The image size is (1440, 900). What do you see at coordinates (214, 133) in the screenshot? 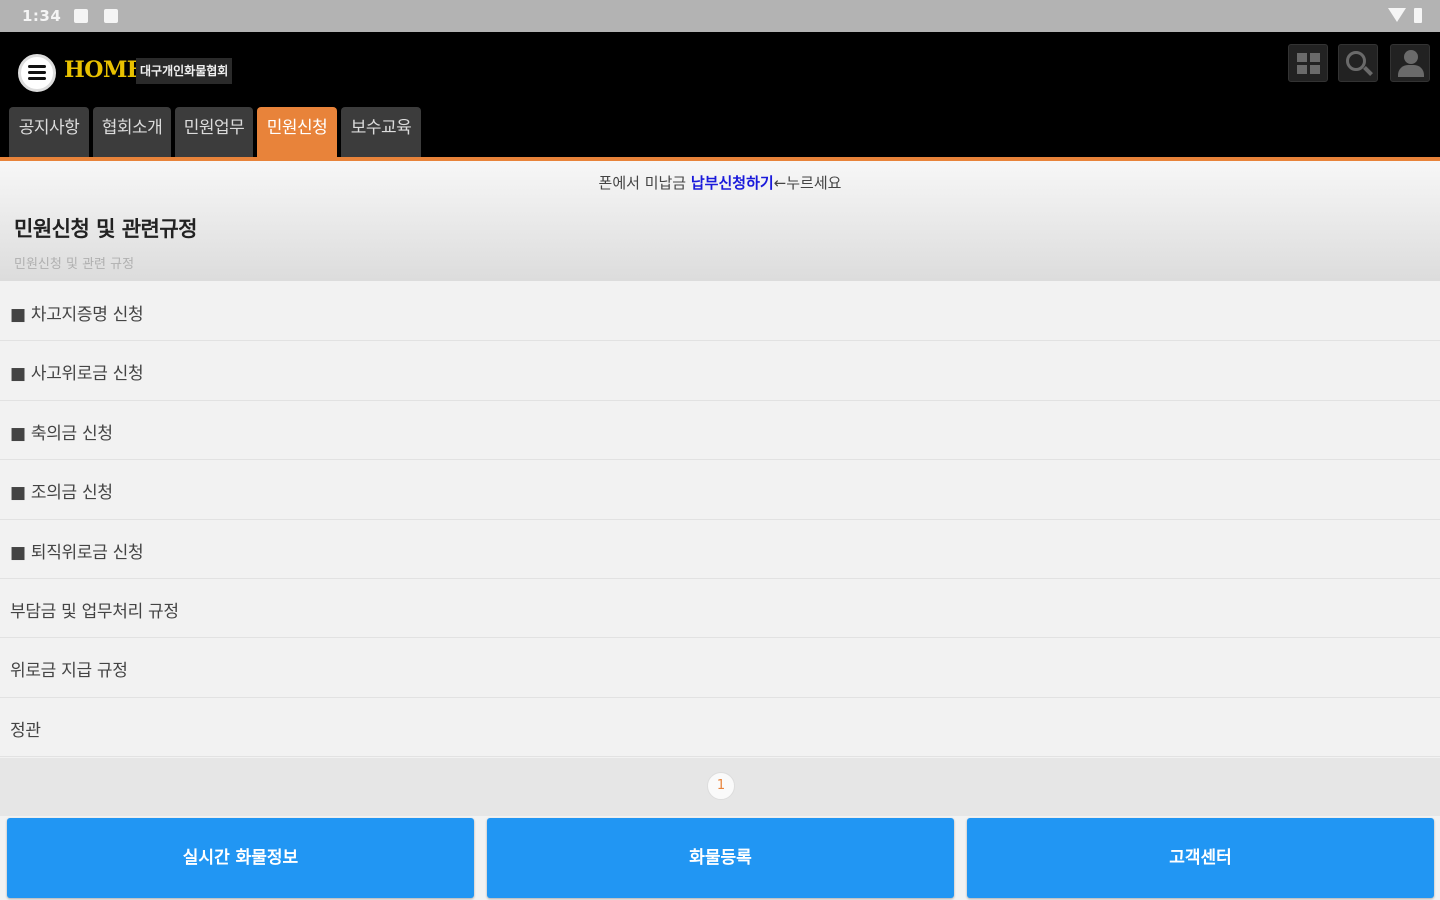
I see `tab-civil-affairs: 민원업무` at bounding box center [214, 133].